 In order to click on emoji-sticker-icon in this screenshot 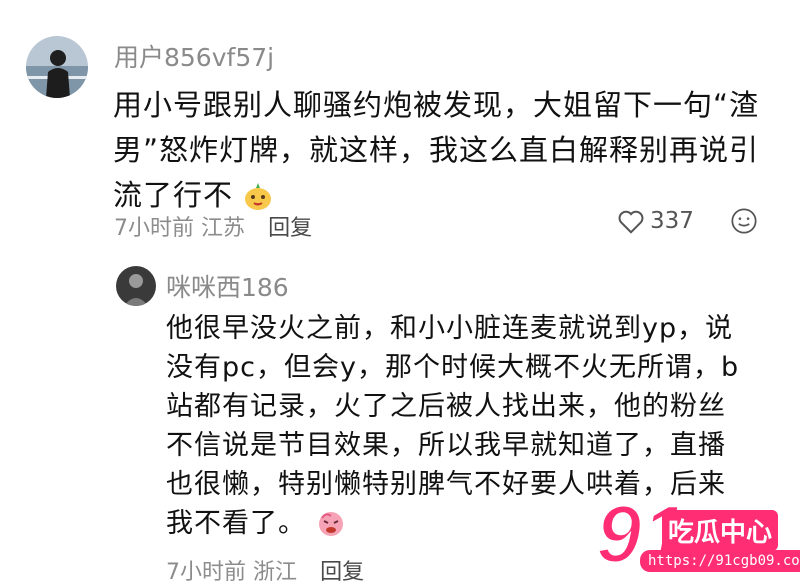, I will do `click(331, 528)`.